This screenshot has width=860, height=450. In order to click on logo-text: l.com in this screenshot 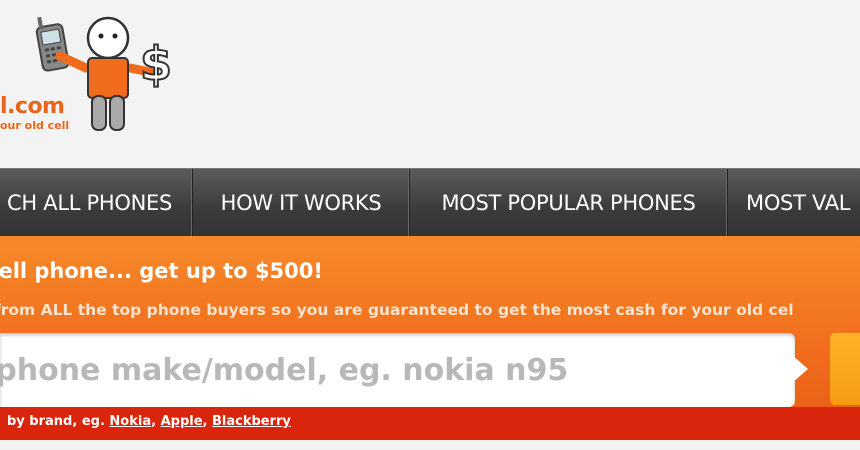, I will do `click(32, 106)`.